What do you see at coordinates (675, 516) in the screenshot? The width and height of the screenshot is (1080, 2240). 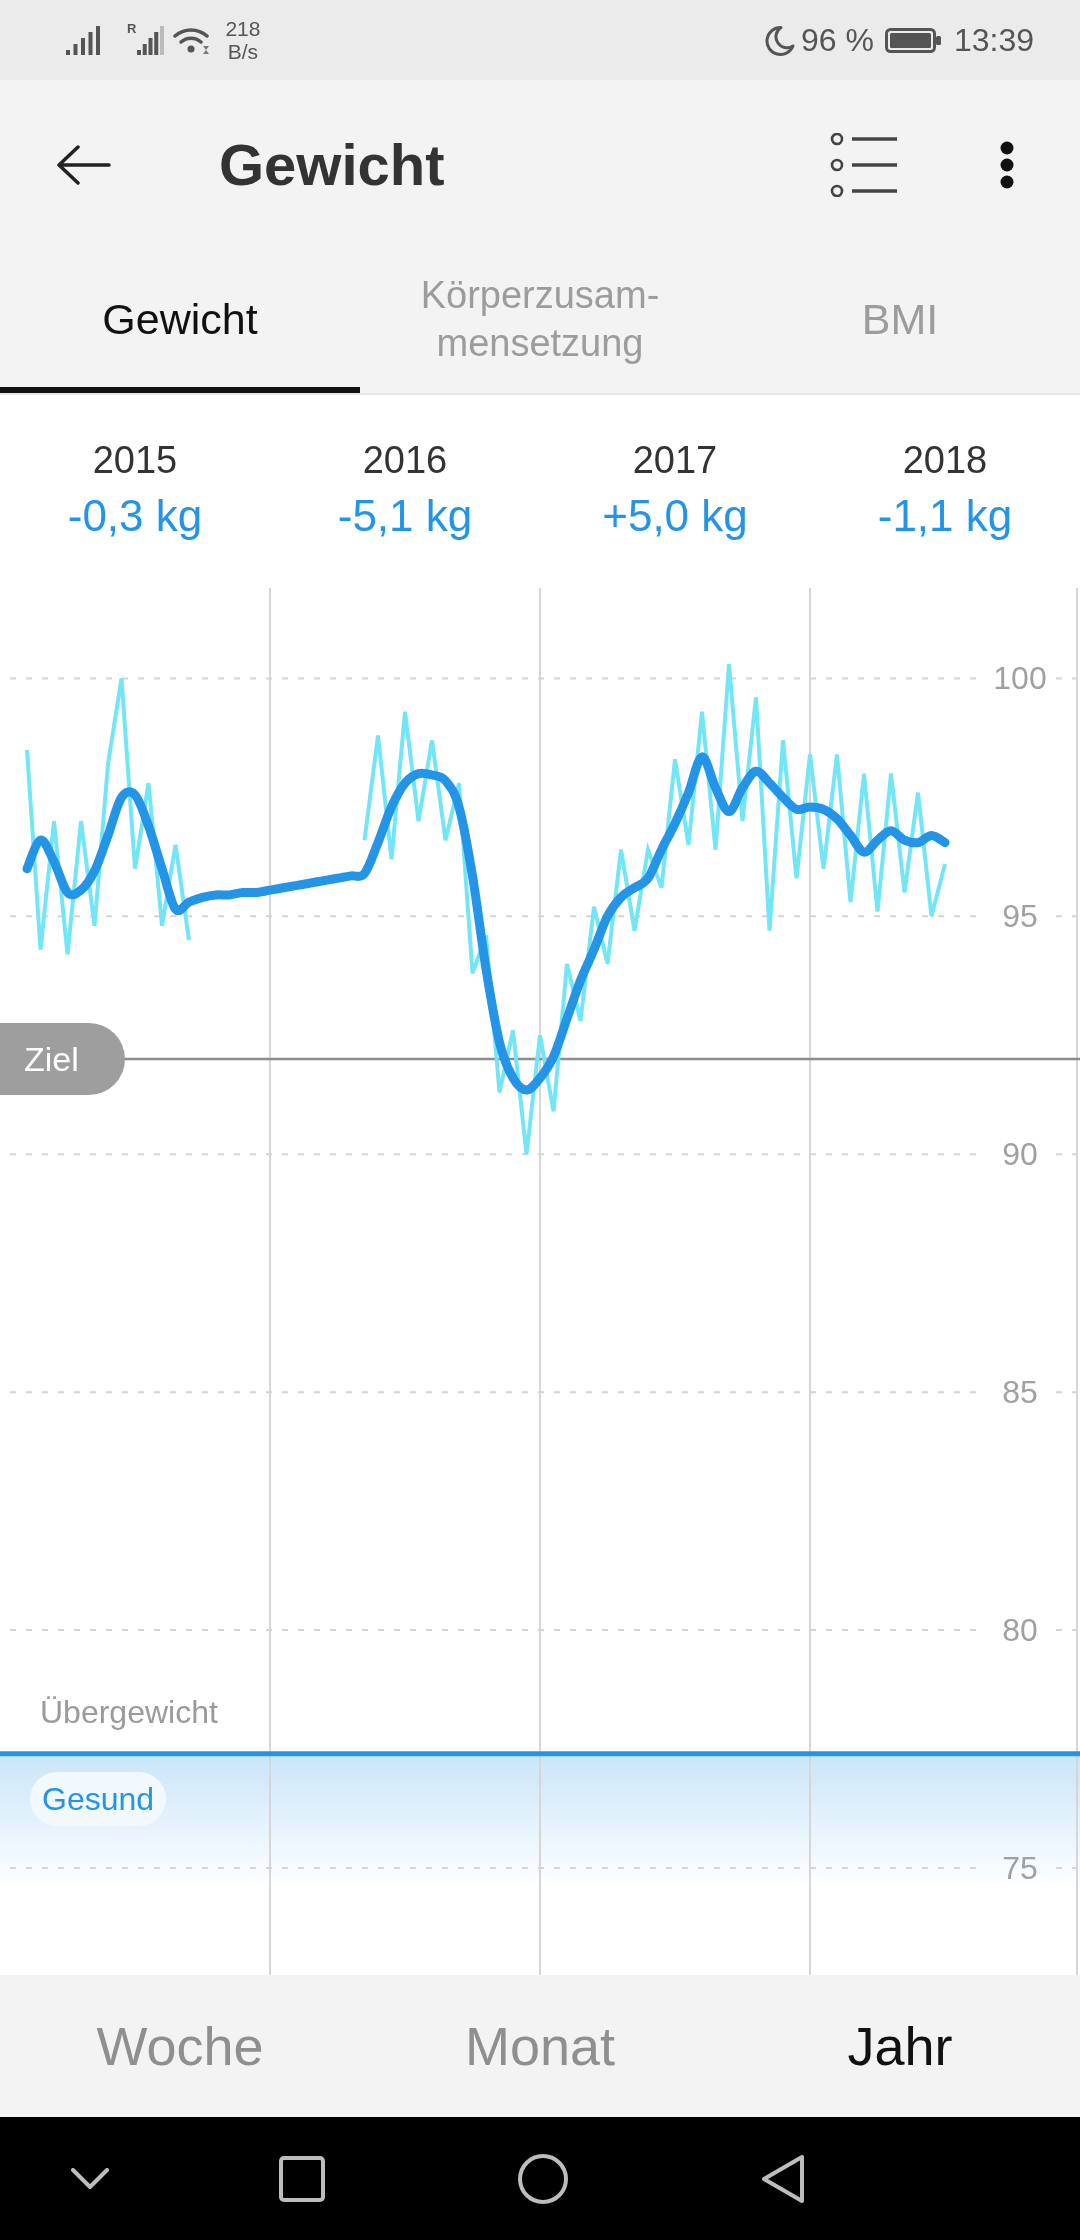 I see `weight-change: +5,0 kg` at bounding box center [675, 516].